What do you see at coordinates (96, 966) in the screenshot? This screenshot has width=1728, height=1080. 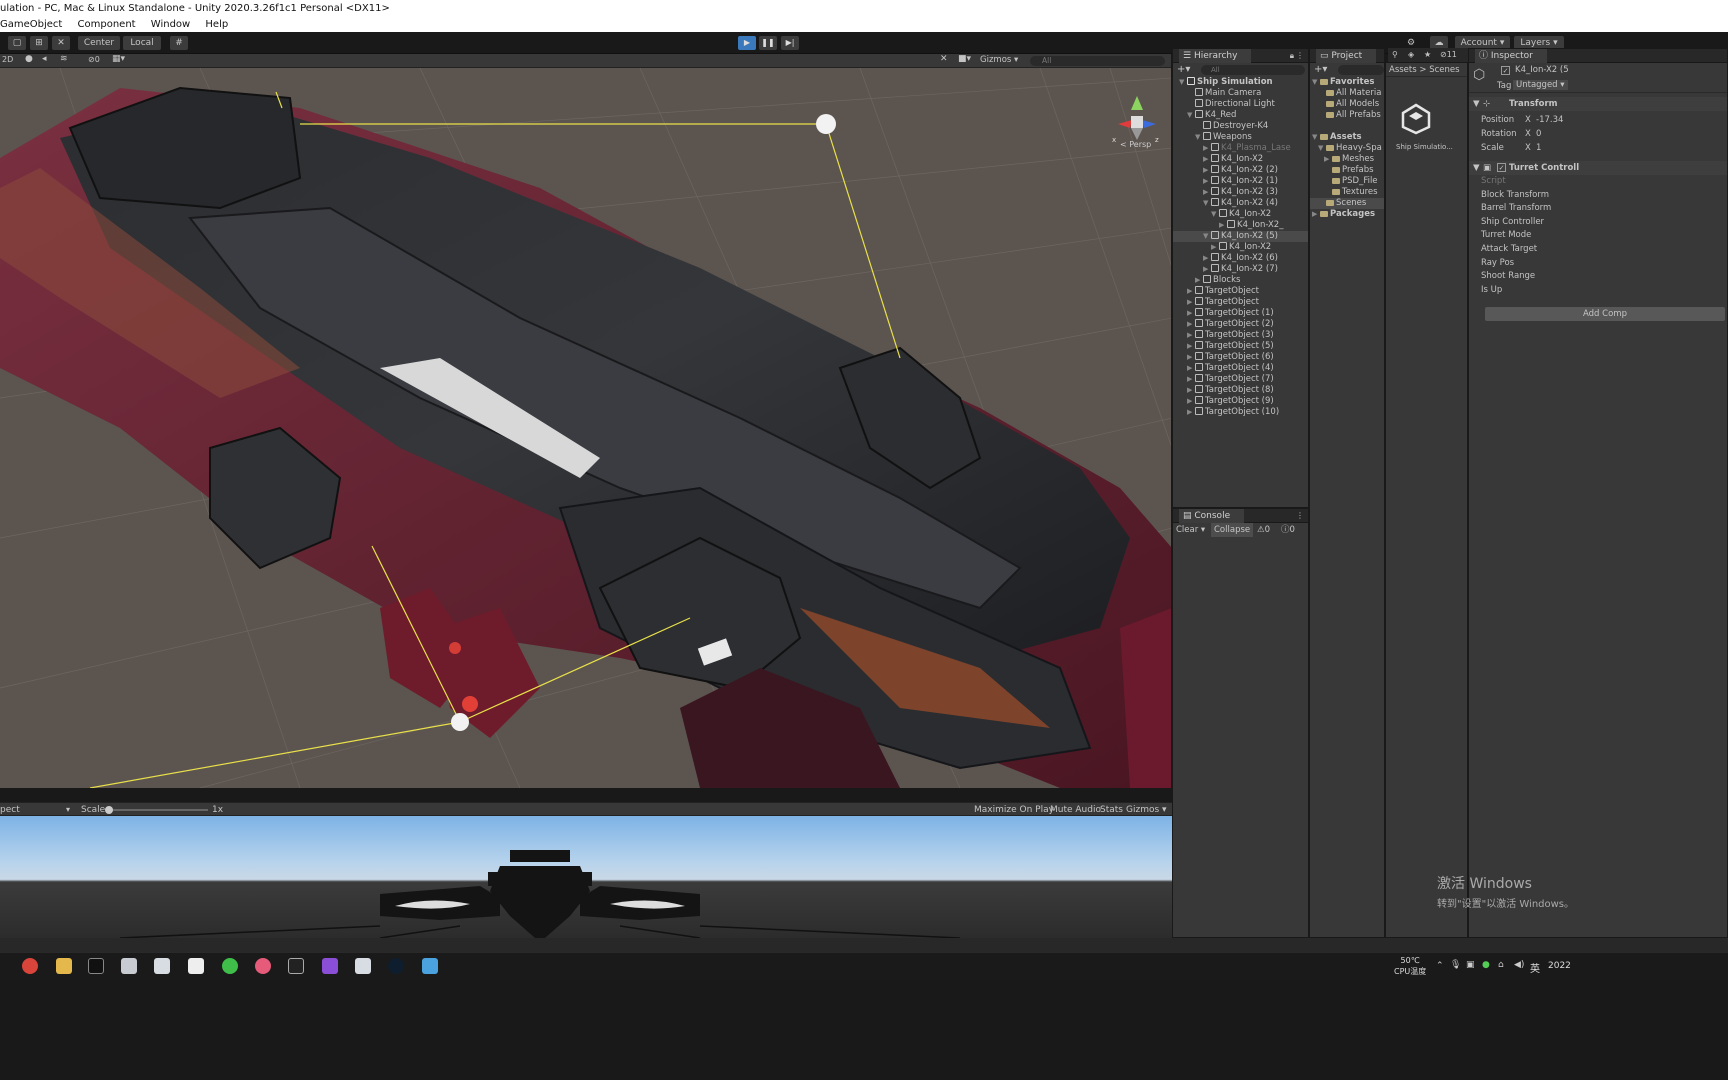 I see `terminal-icon` at bounding box center [96, 966].